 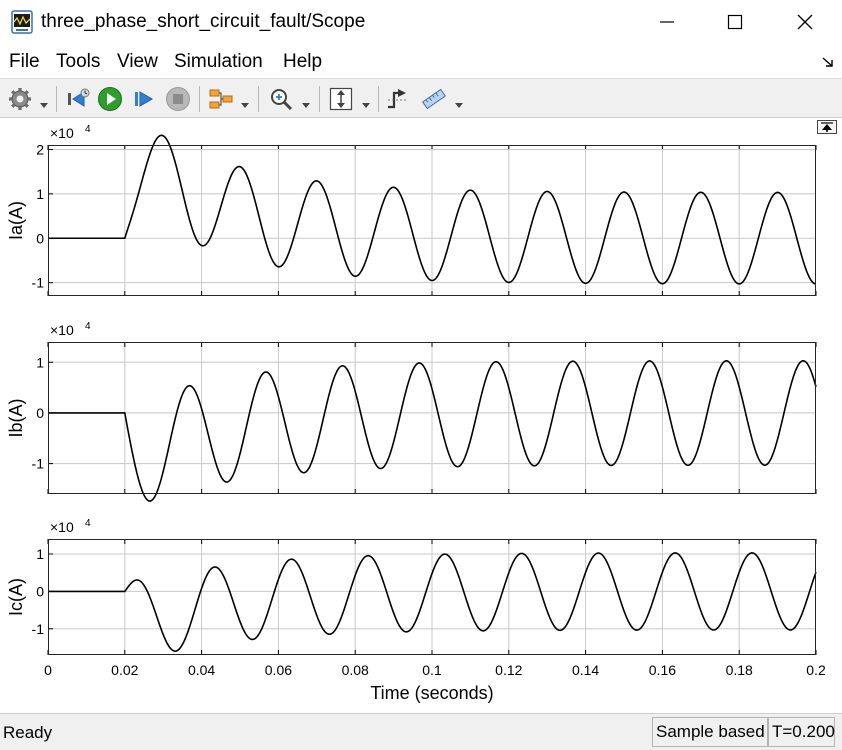 I want to click on window-title: three_phase_short_circuit_fault/Scope, so click(x=203, y=21).